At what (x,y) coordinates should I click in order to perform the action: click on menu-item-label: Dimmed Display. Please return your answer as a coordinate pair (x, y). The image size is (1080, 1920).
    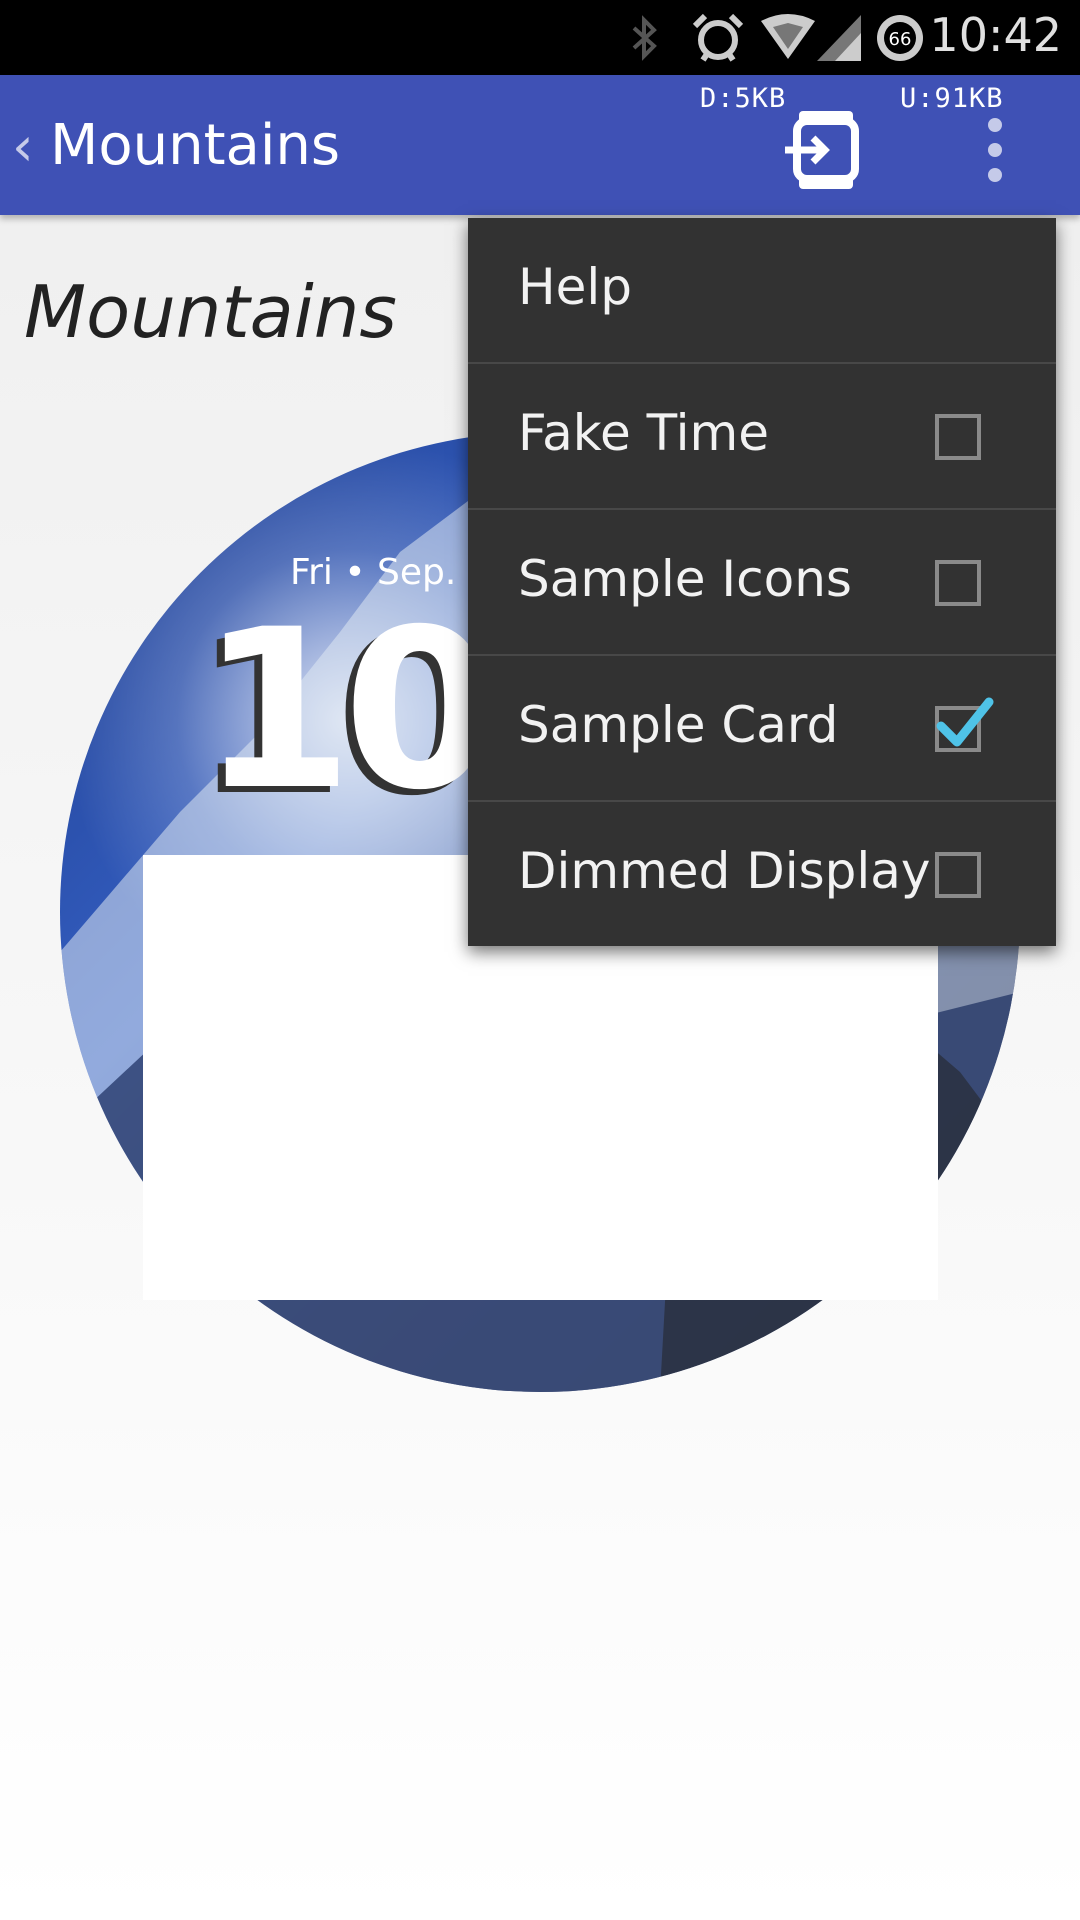
    Looking at the image, I should click on (724, 871).